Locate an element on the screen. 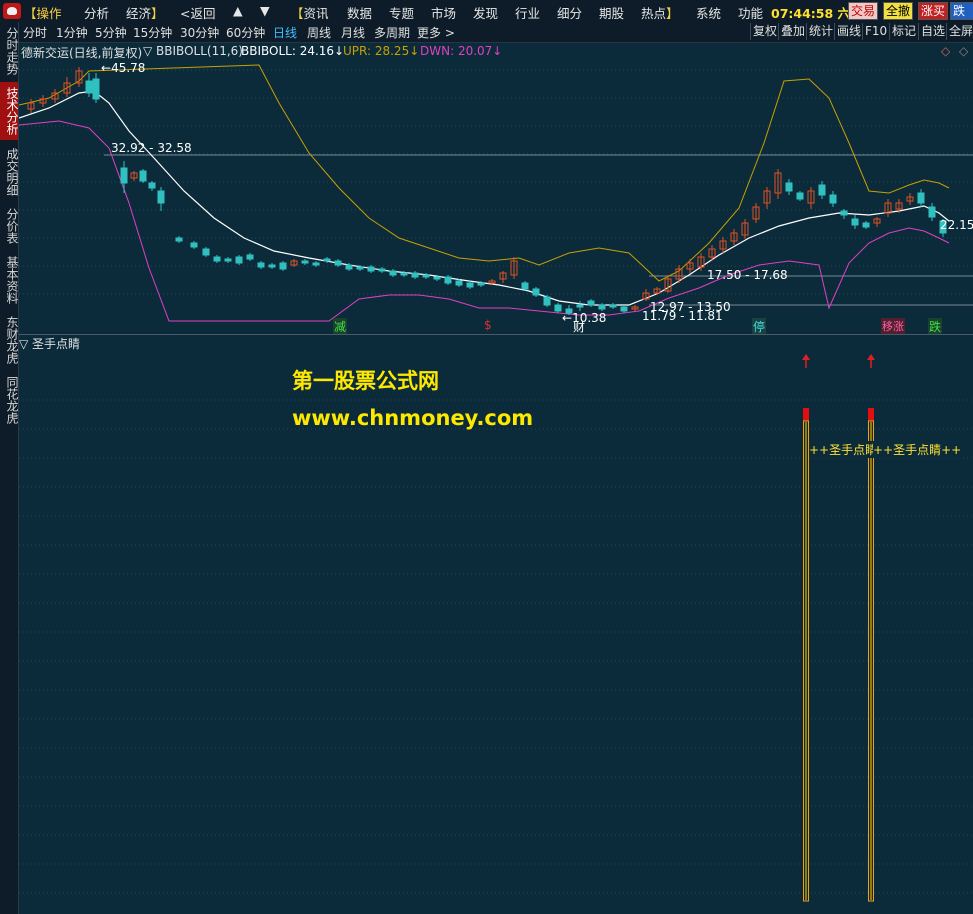  menu-discover: 发现 is located at coordinates (485, 12).